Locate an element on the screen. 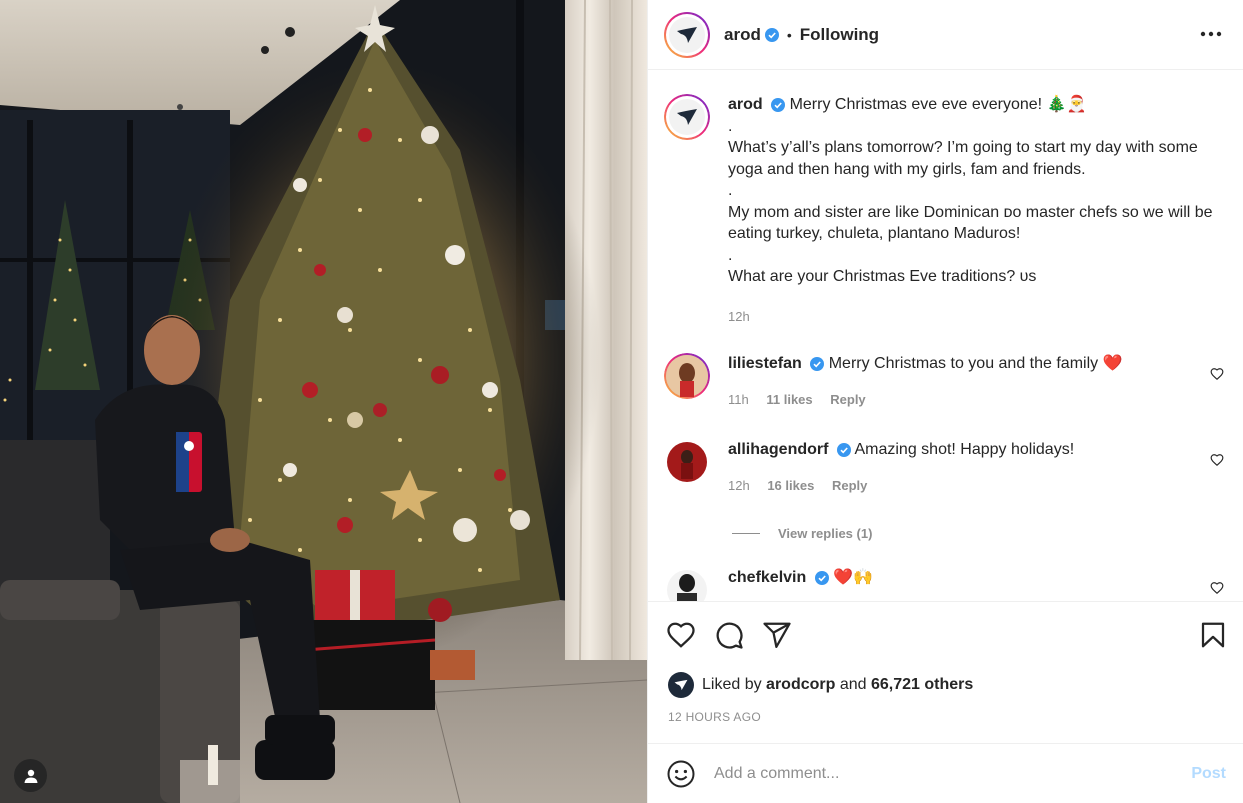  user-icon is located at coordinates (30, 776).